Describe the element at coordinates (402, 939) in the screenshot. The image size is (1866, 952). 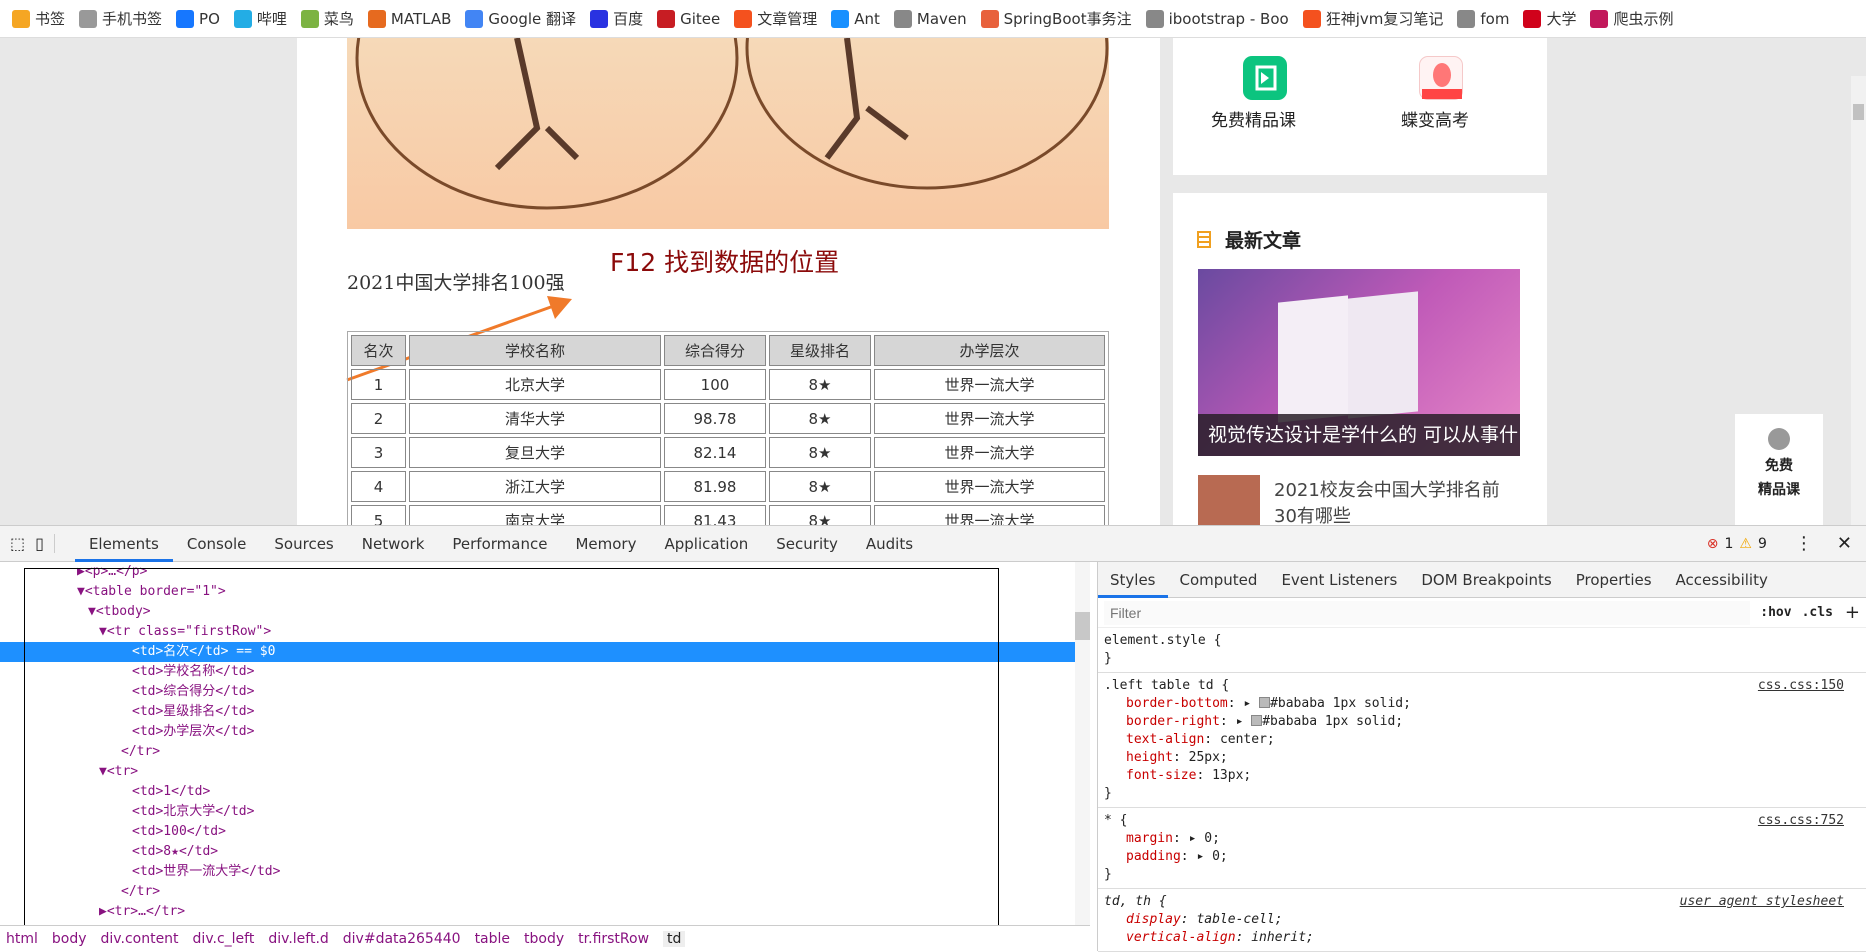
I see `breadcrumb-item: div#data265440` at that location.